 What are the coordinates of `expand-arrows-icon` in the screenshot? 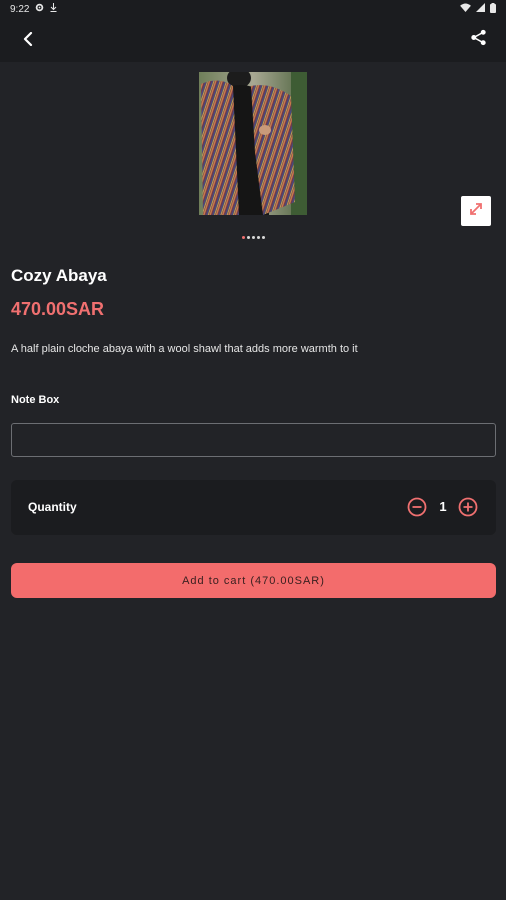 It's located at (476, 211).